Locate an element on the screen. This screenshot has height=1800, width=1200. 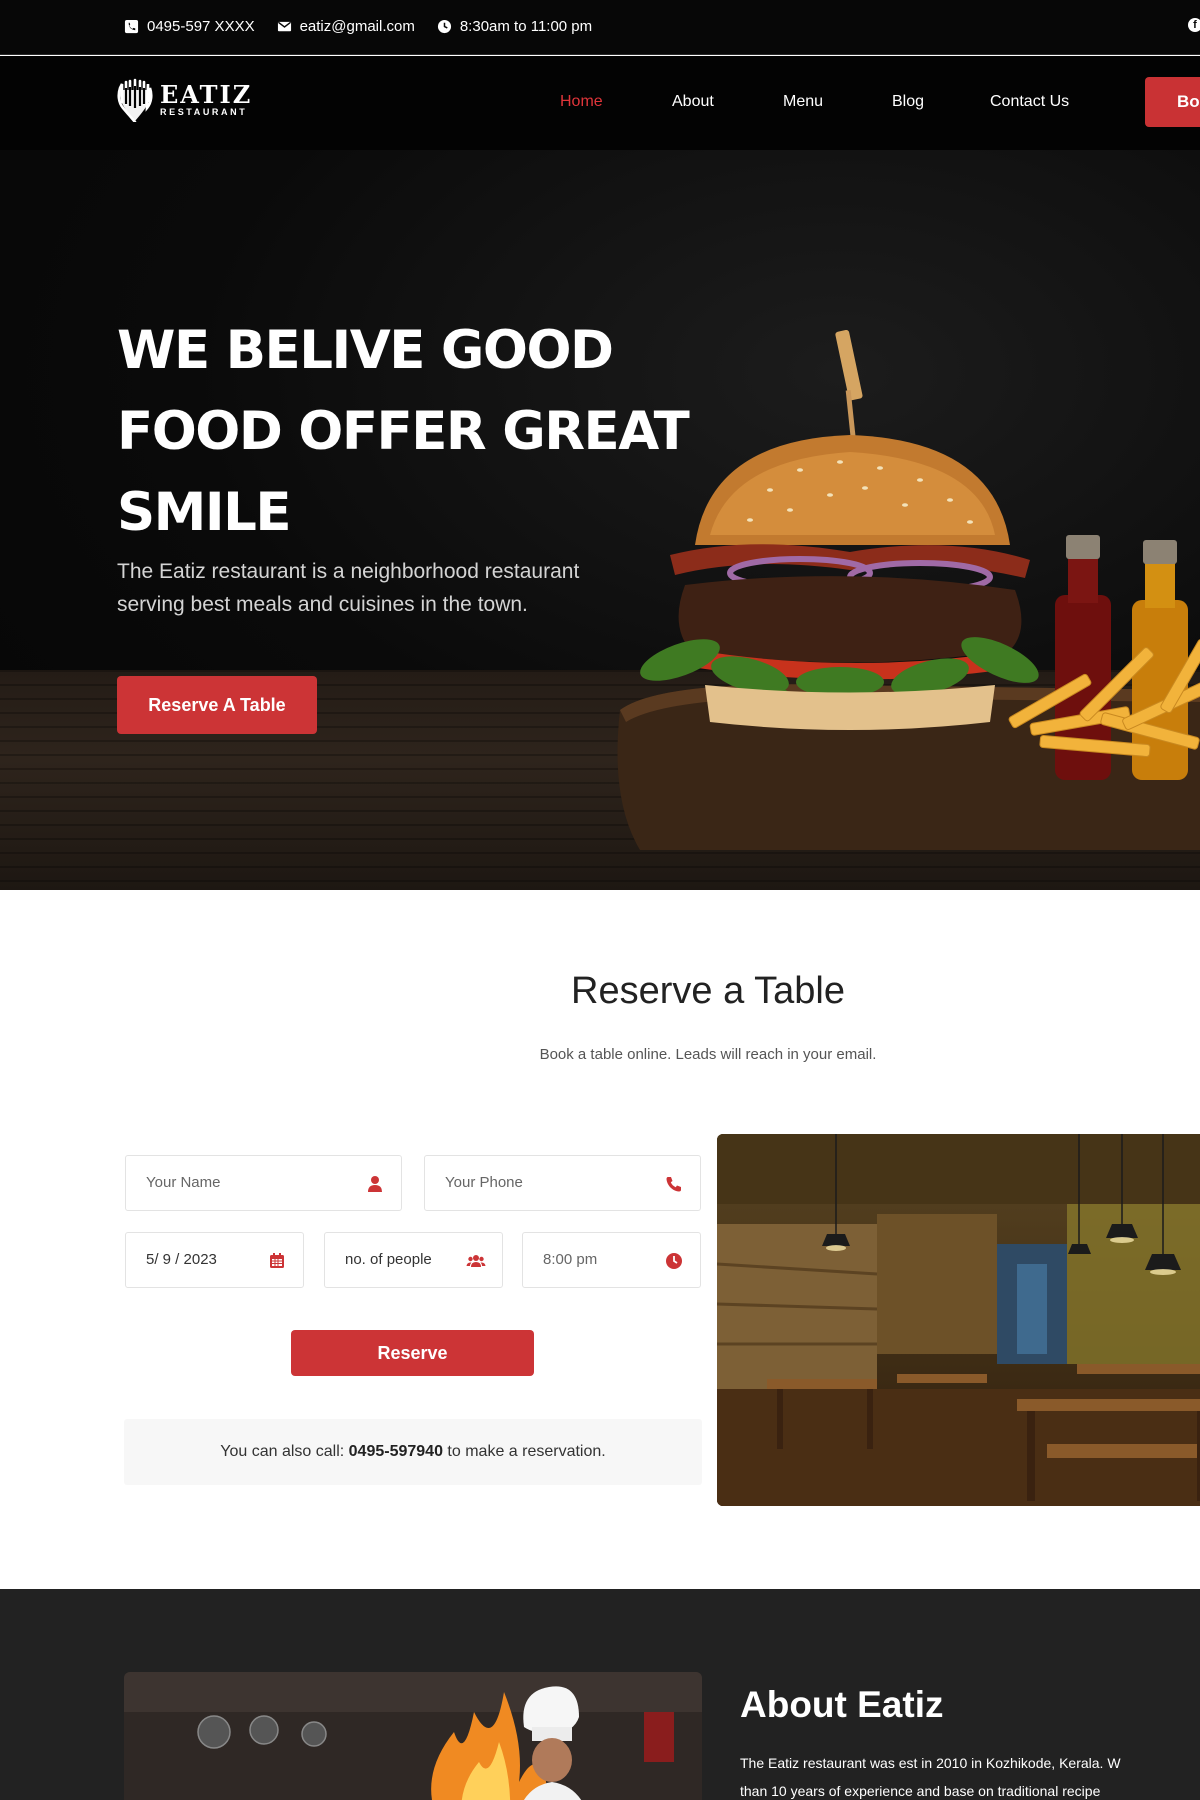
call-suffix: to make a reservation. is located at coordinates (526, 1451).